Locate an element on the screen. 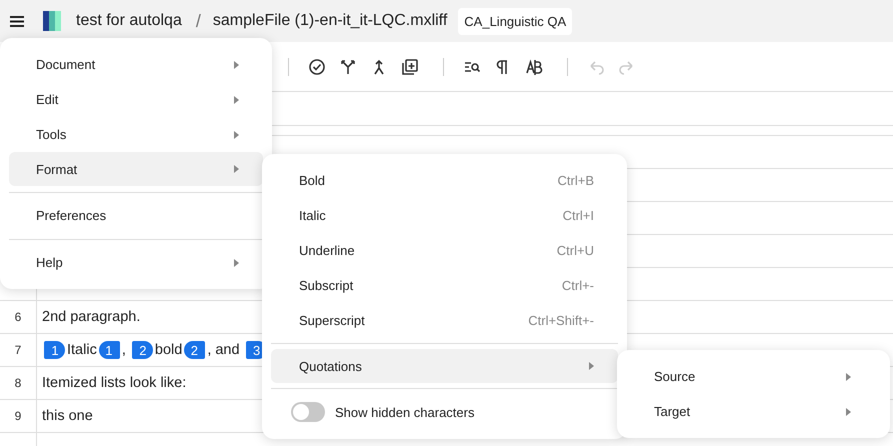 The width and height of the screenshot is (893, 446). menu-item: Source is located at coordinates (753, 376).